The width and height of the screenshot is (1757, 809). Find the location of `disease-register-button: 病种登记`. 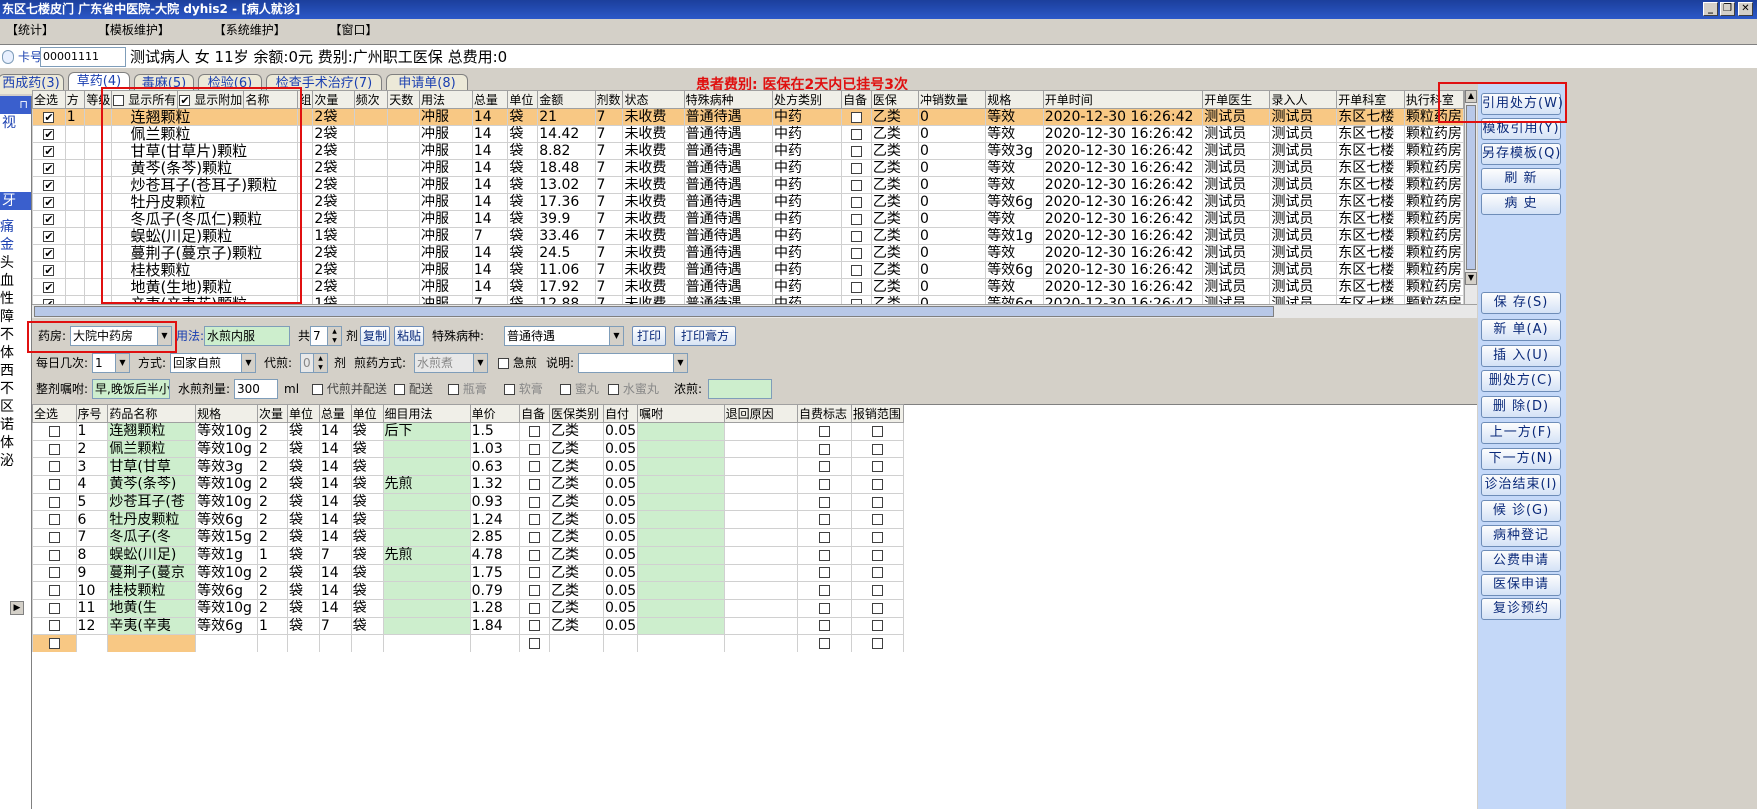

disease-register-button: 病种登记 is located at coordinates (1521, 536).